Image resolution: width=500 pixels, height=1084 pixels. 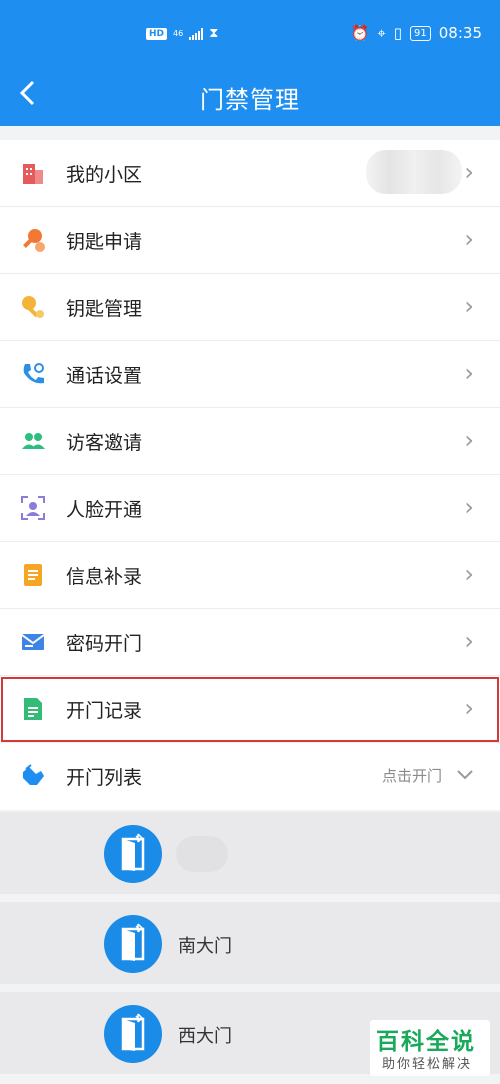 I want to click on record-icon, so click(x=33, y=709).